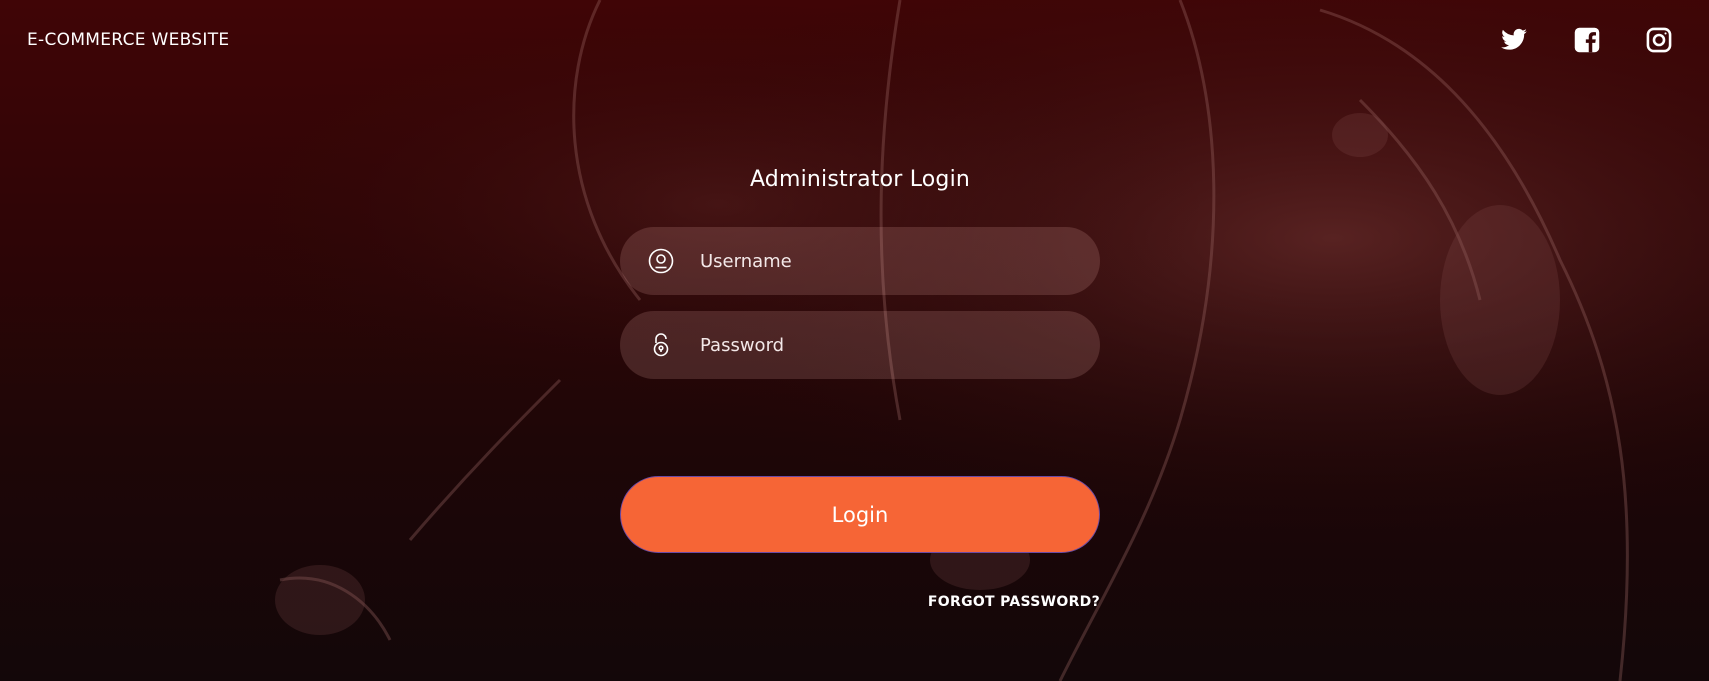 The width and height of the screenshot is (1709, 681). I want to click on user-icon, so click(661, 261).